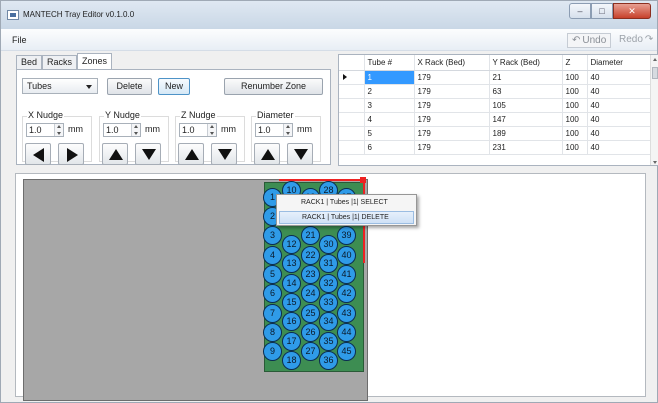 This screenshot has height=403, width=658. What do you see at coordinates (526, 119) in the screenshot?
I see `table-cell: 147` at bounding box center [526, 119].